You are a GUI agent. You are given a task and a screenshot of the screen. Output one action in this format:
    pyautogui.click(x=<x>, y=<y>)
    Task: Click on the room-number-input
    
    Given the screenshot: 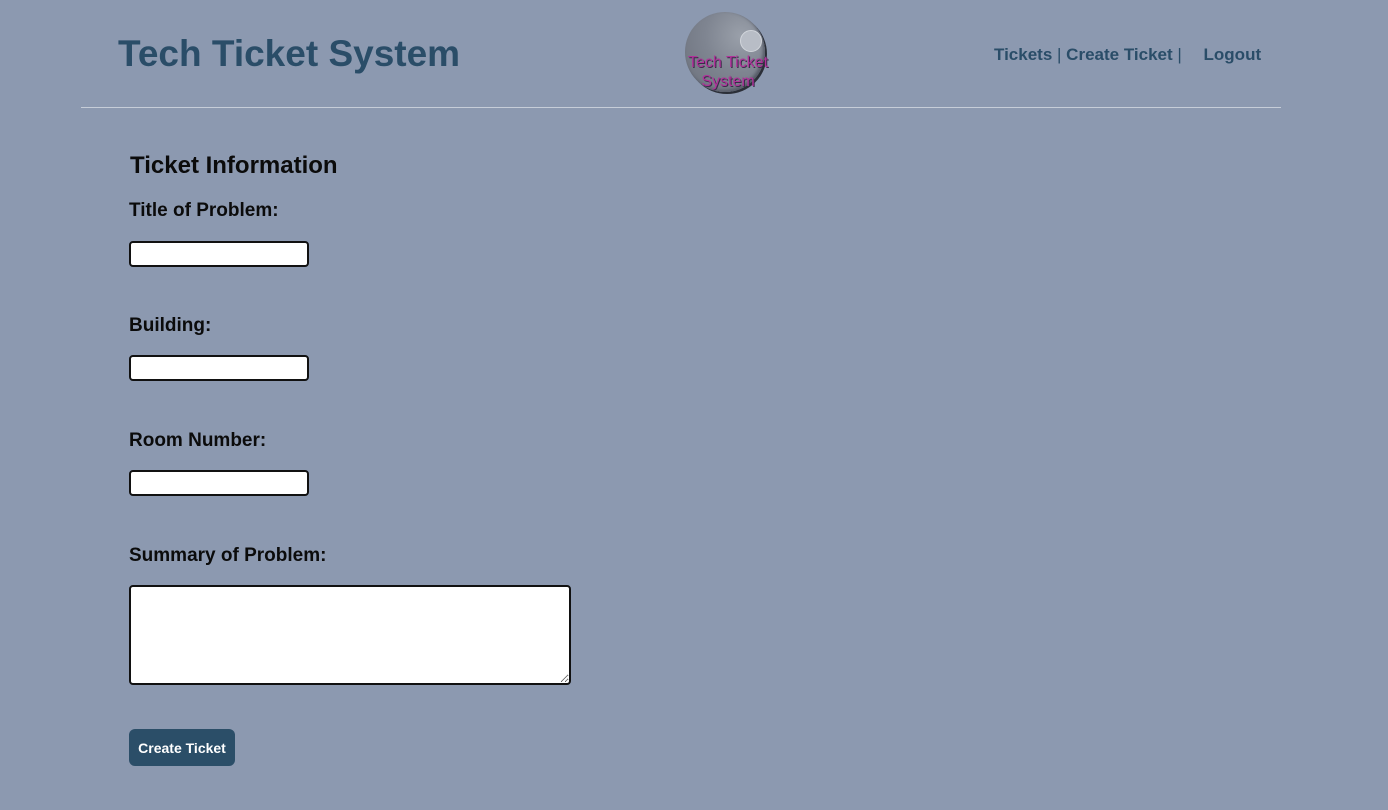 What is the action you would take?
    pyautogui.click(x=219, y=483)
    